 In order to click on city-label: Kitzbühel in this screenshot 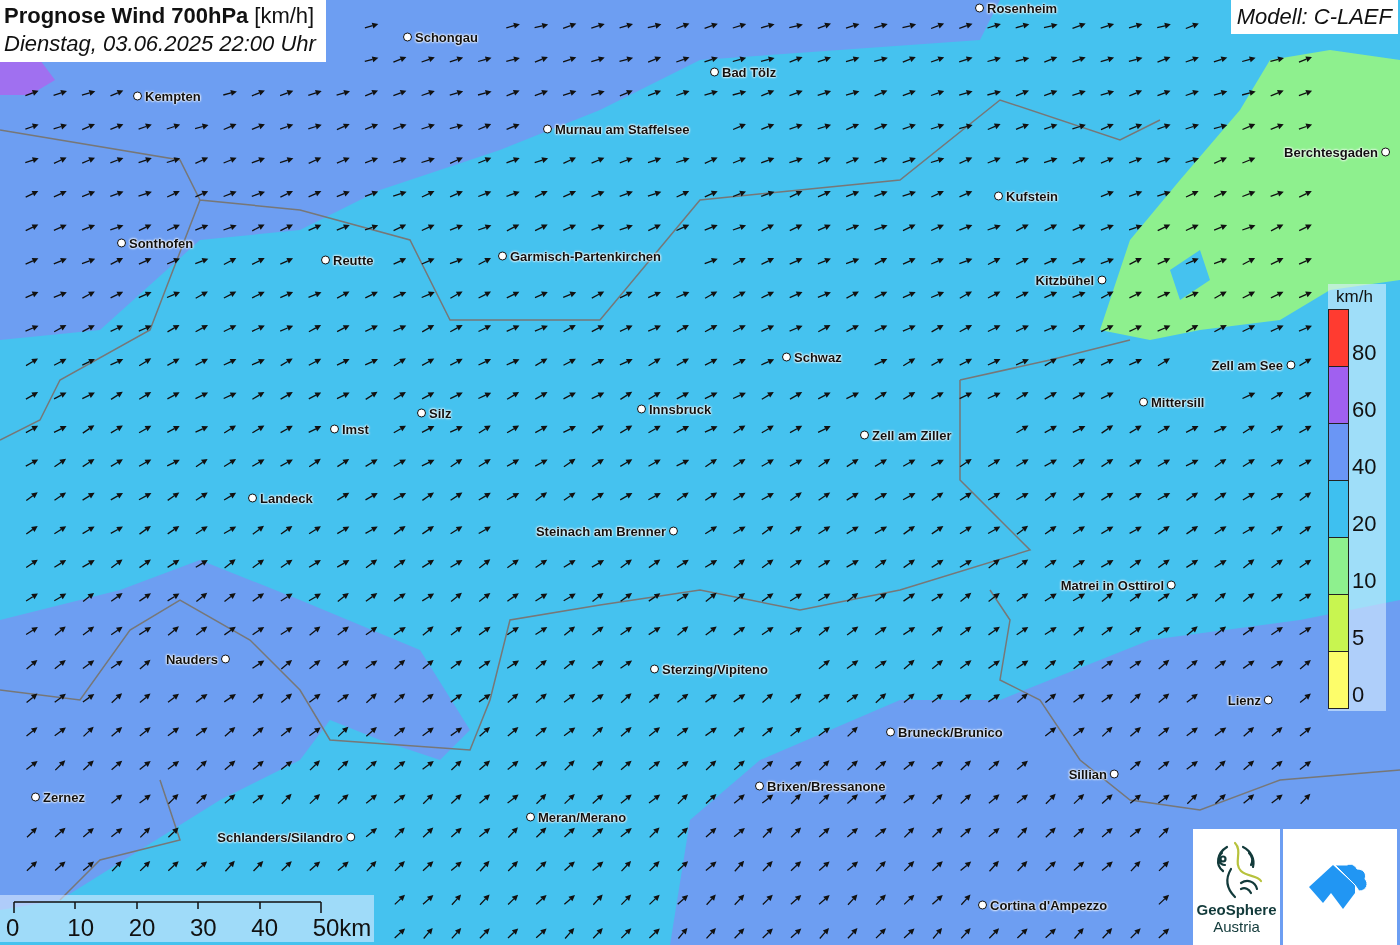, I will do `click(1064, 280)`.